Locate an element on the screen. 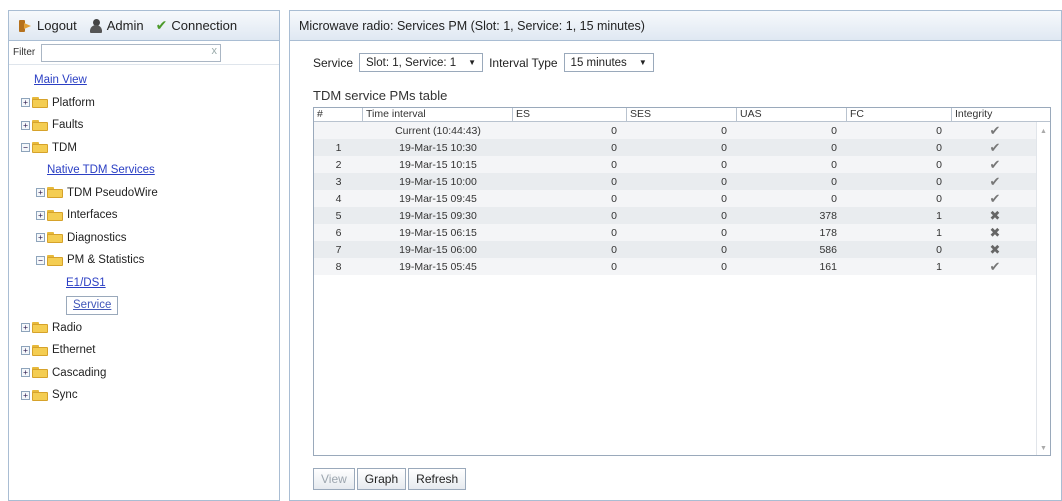  tree-item-tdm-pseudowire: + TDM PseudoWire is located at coordinates (144, 193).